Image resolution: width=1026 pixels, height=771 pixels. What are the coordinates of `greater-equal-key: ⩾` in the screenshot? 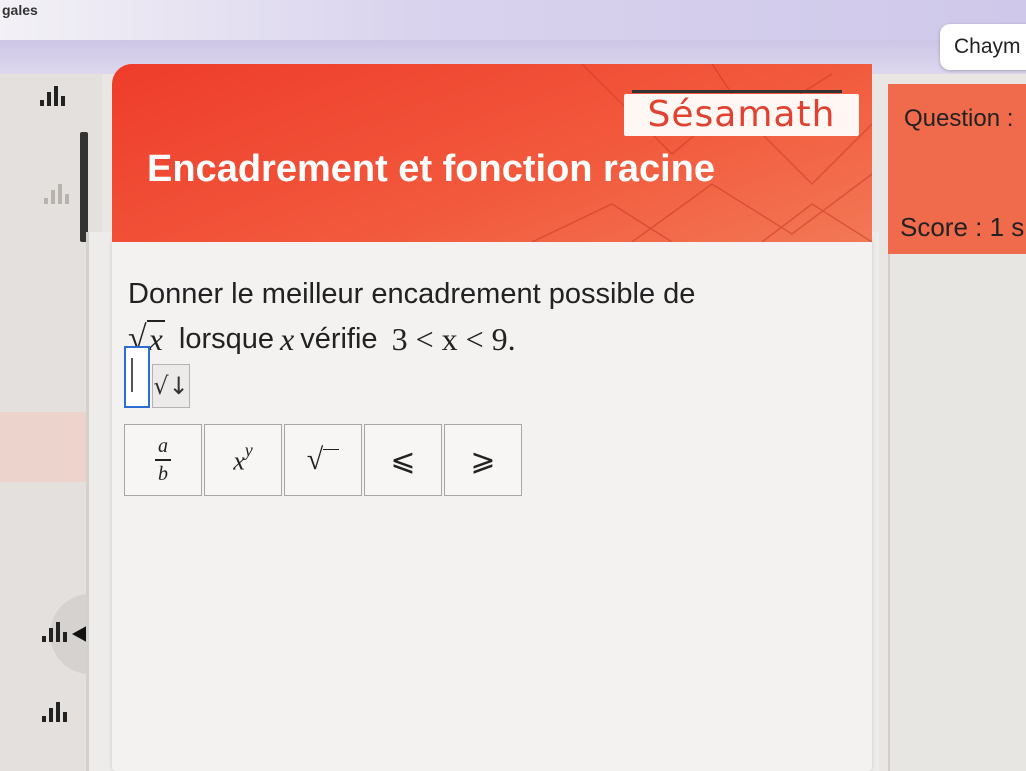 It's located at (483, 460).